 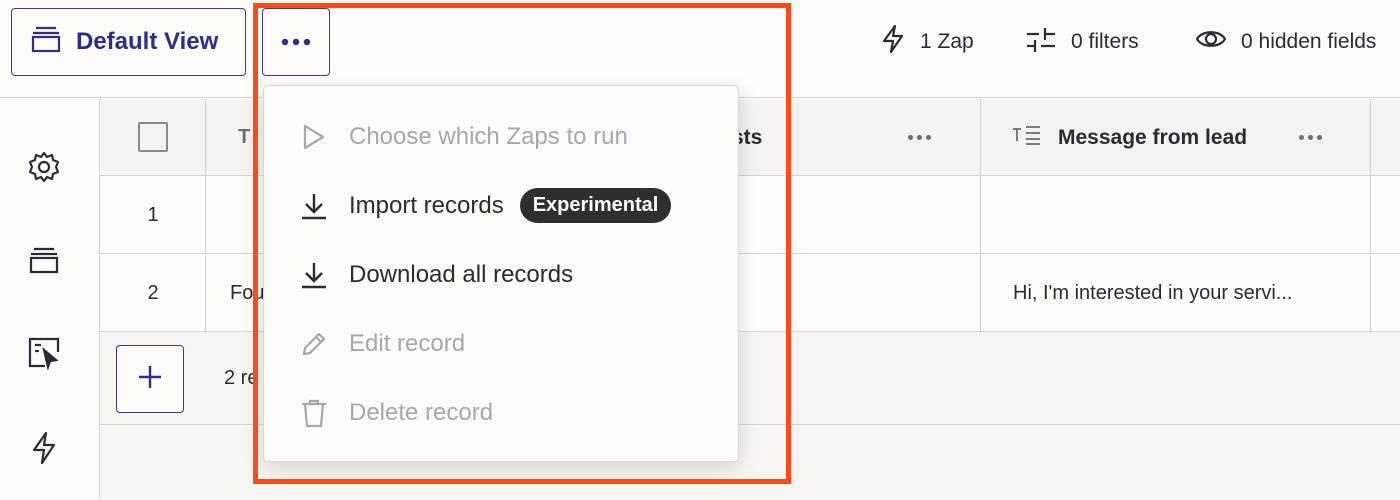 What do you see at coordinates (314, 344) in the screenshot?
I see `pencil-icon` at bounding box center [314, 344].